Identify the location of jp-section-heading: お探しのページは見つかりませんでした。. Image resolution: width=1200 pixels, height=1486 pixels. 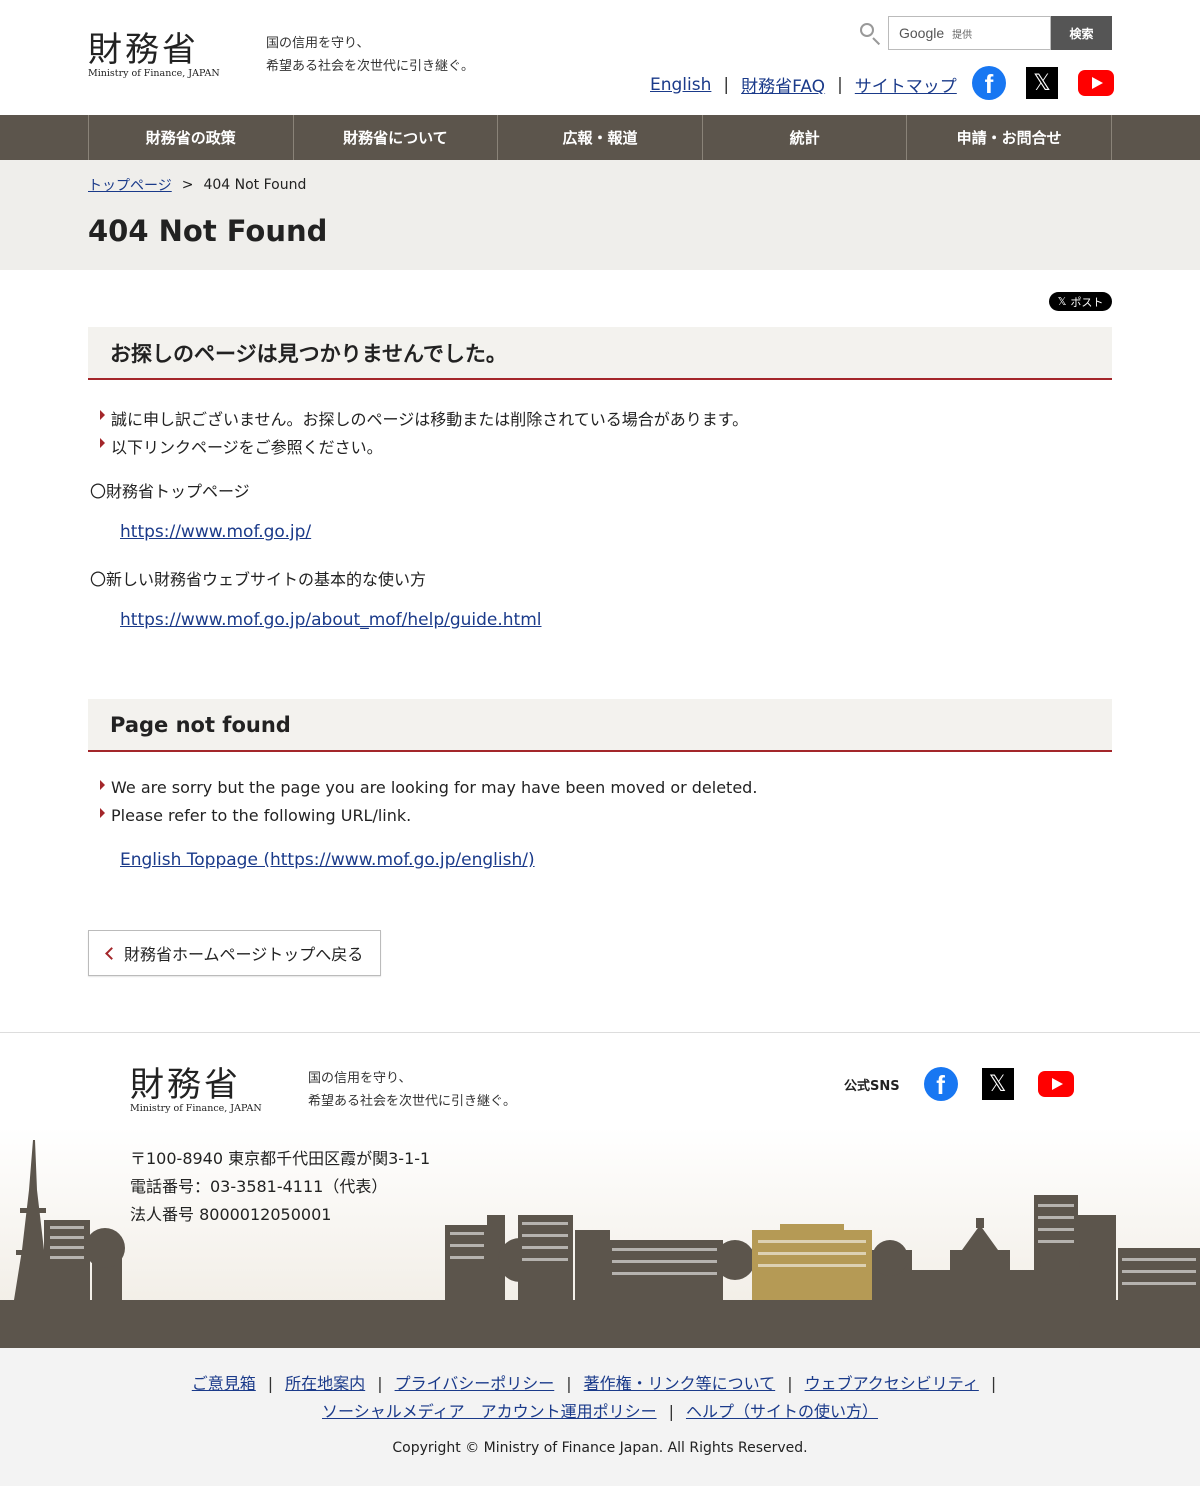
(600, 353).